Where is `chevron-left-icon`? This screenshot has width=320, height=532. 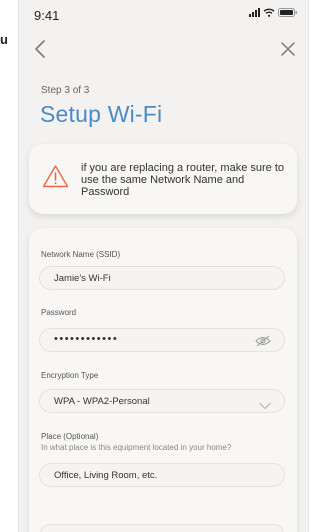 chevron-left-icon is located at coordinates (40, 49).